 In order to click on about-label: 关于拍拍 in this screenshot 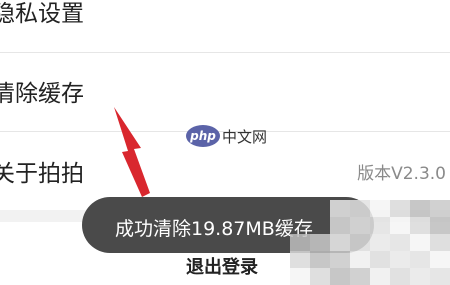, I will do `click(42, 174)`.